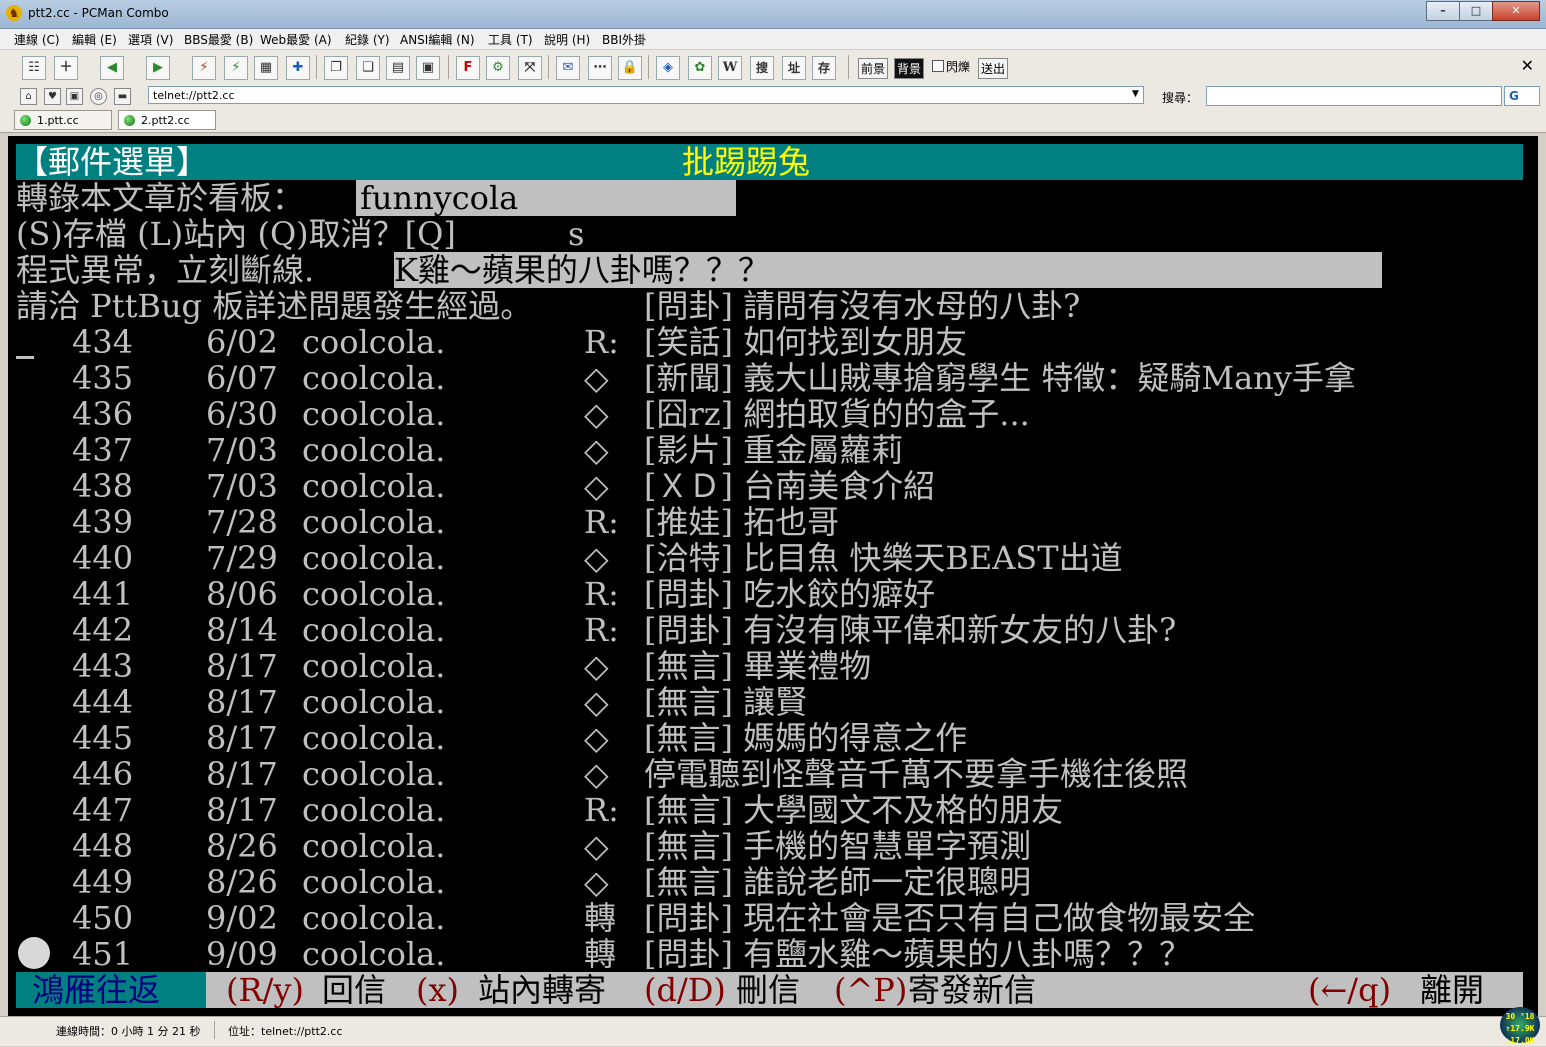 This screenshot has width=1546, height=1047. What do you see at coordinates (34, 68) in the screenshot?
I see `address-book-icon: ☷` at bounding box center [34, 68].